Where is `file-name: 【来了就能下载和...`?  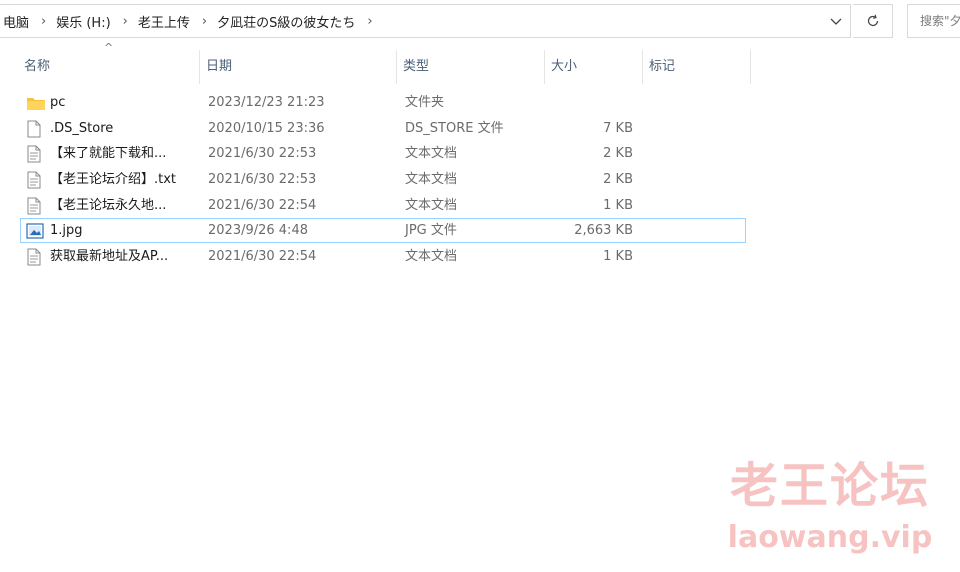
file-name: 【来了就能下载和... is located at coordinates (108, 154).